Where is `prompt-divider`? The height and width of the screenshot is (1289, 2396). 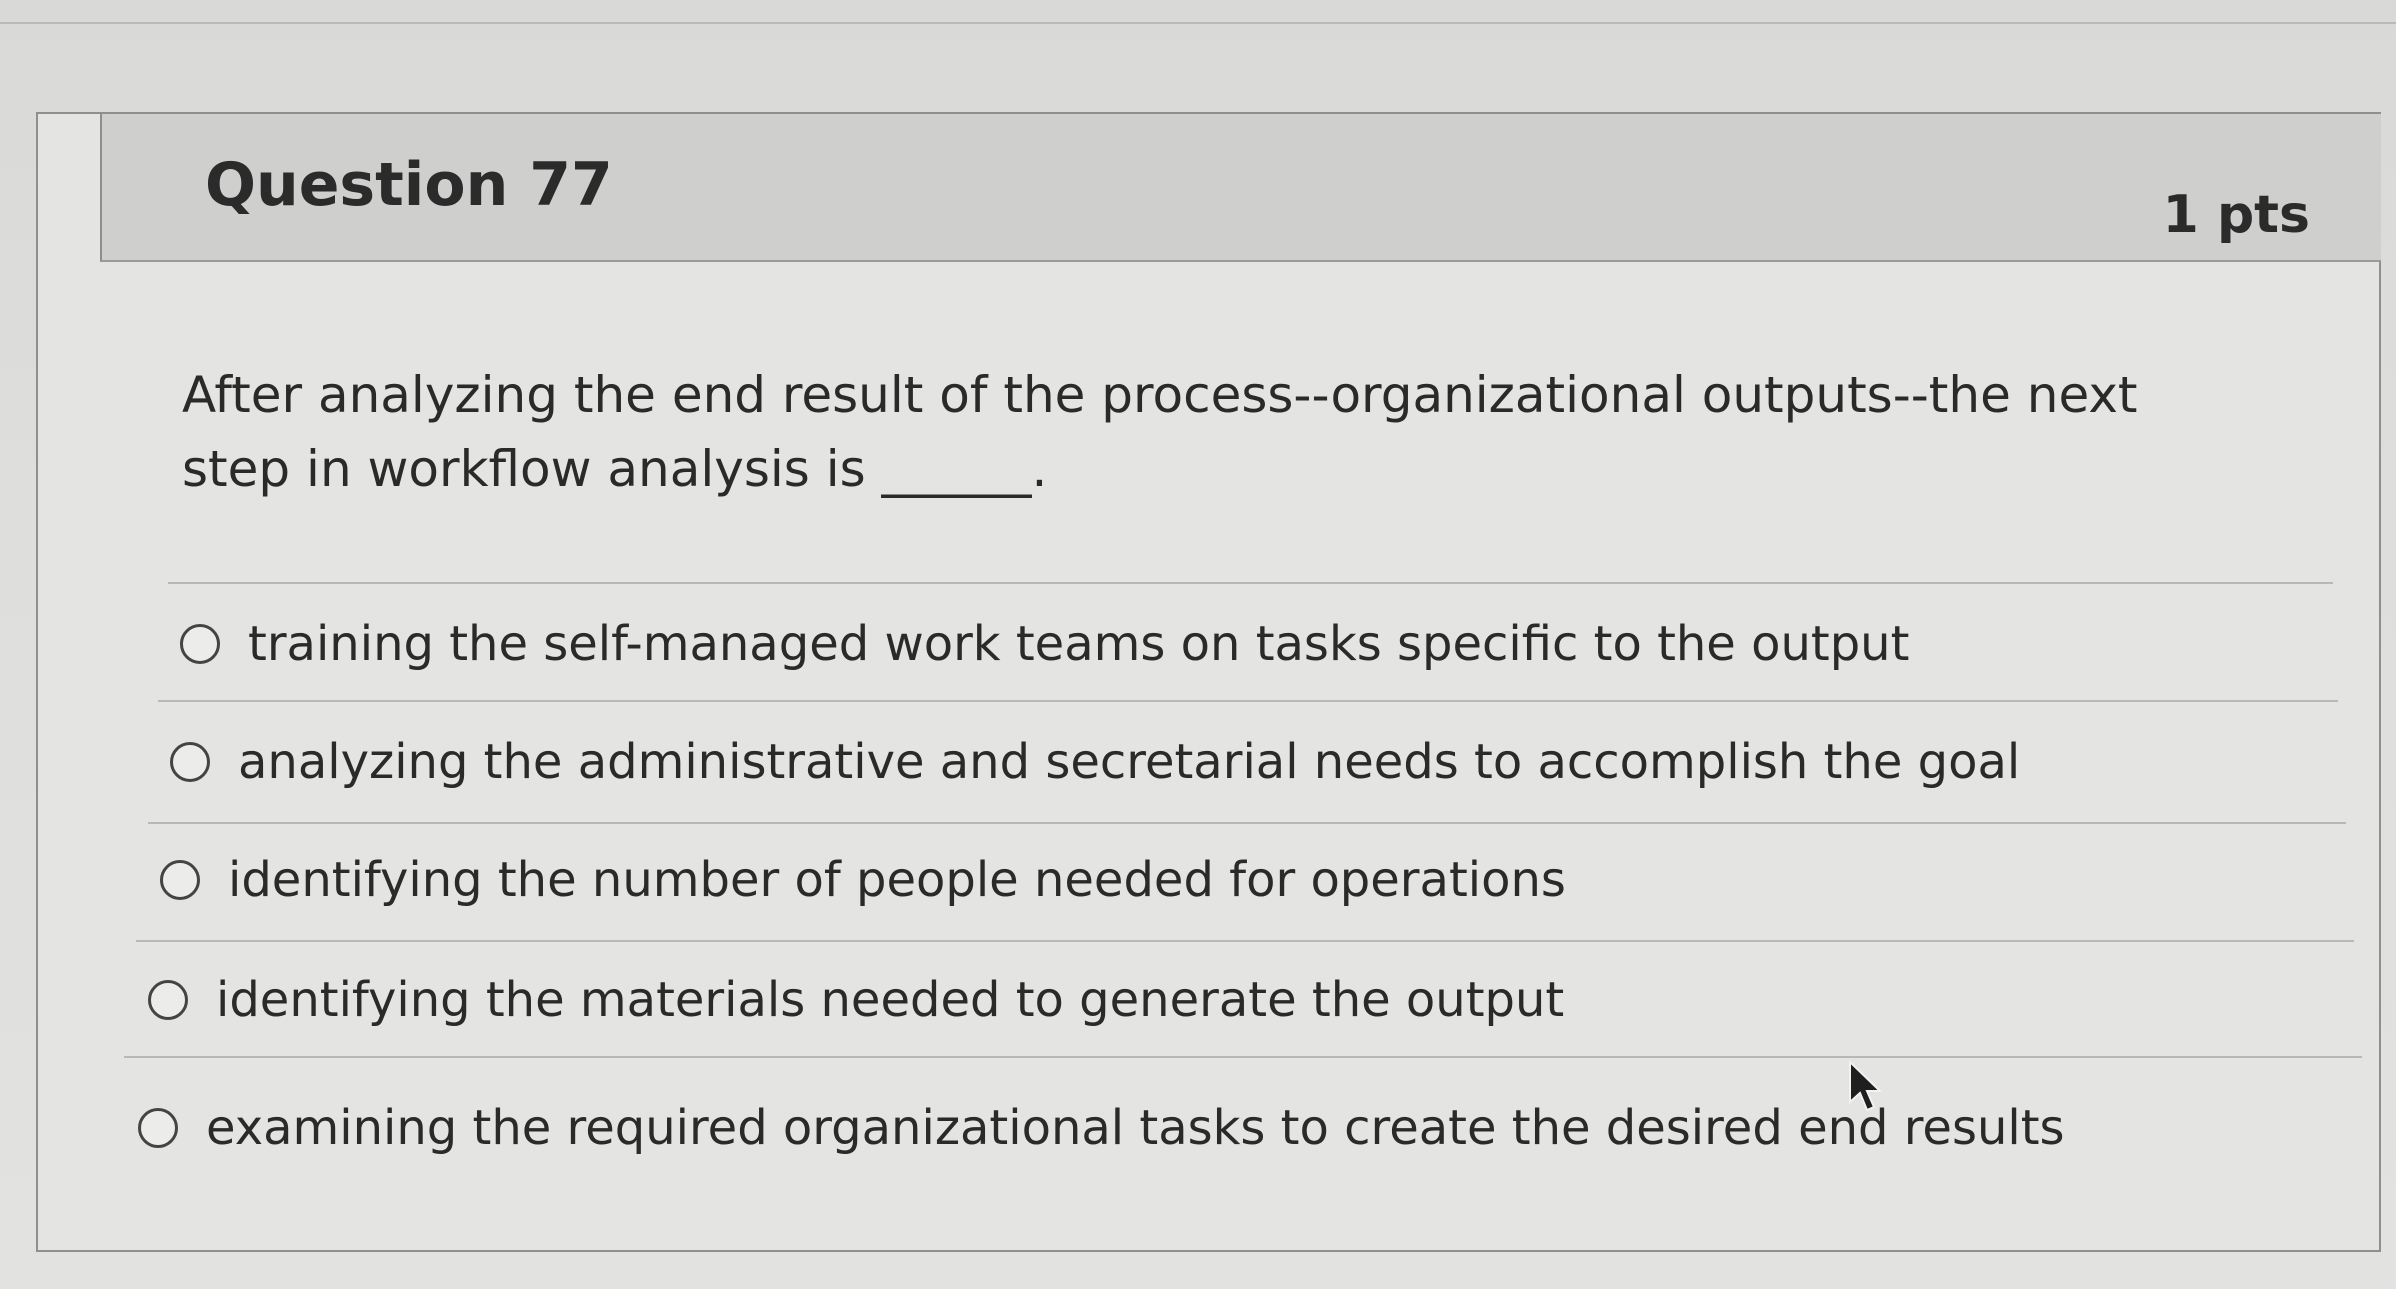
prompt-divider is located at coordinates (1250, 583).